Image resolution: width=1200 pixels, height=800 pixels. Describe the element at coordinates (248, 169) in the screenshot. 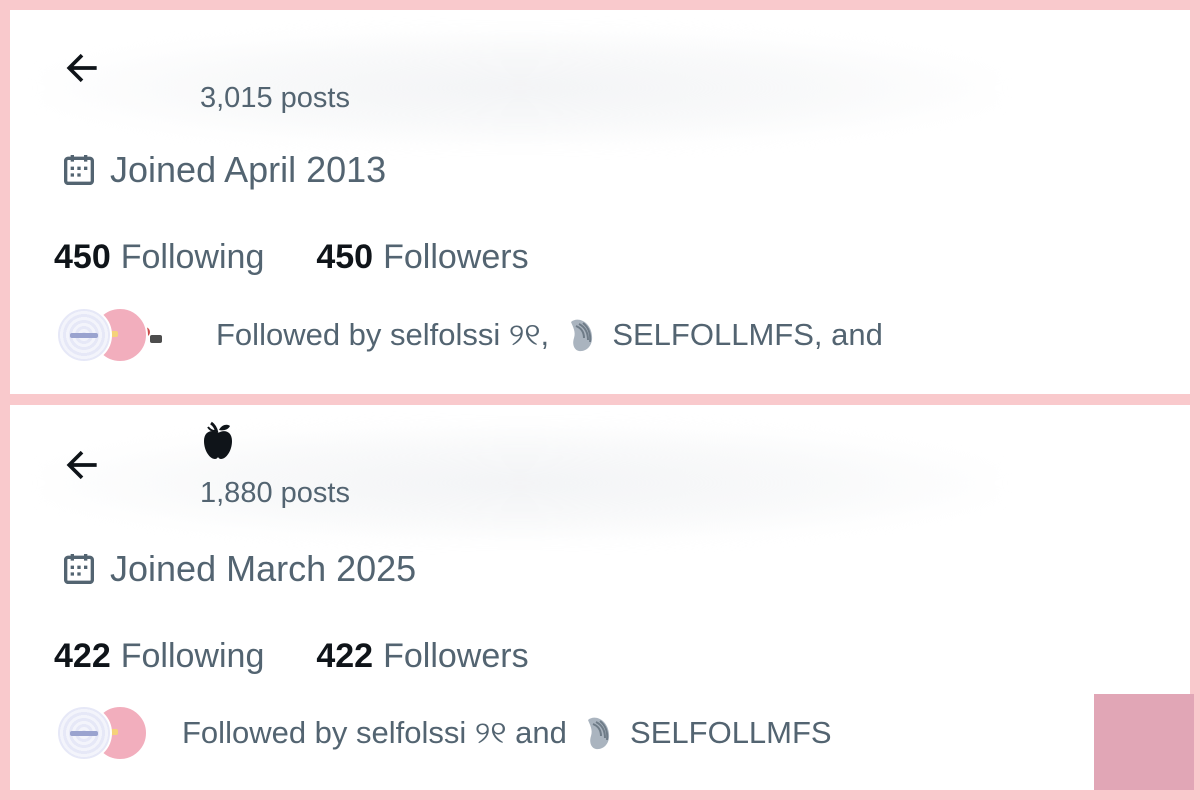

I see `joined-date-text: Joined April 2013` at that location.